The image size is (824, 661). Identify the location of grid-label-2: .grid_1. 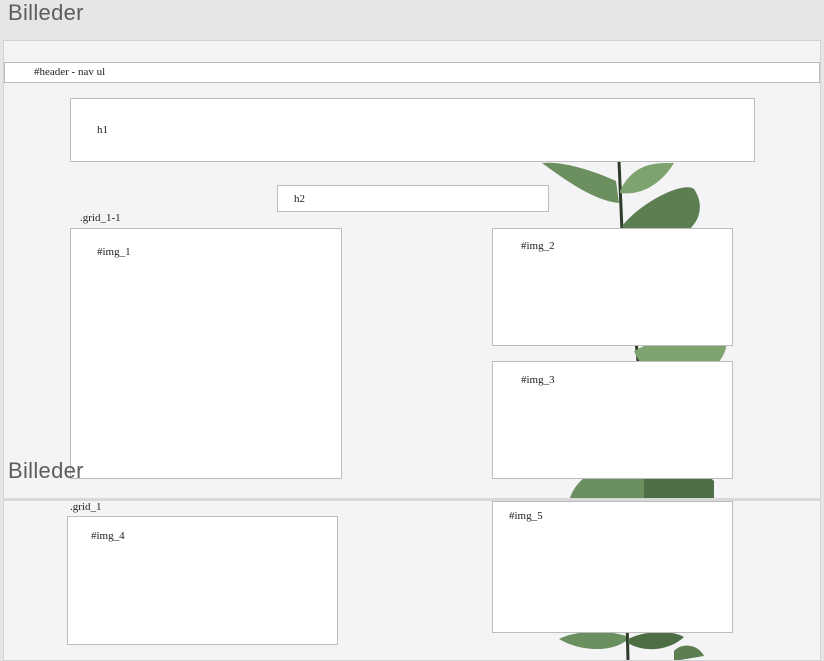
(86, 507).